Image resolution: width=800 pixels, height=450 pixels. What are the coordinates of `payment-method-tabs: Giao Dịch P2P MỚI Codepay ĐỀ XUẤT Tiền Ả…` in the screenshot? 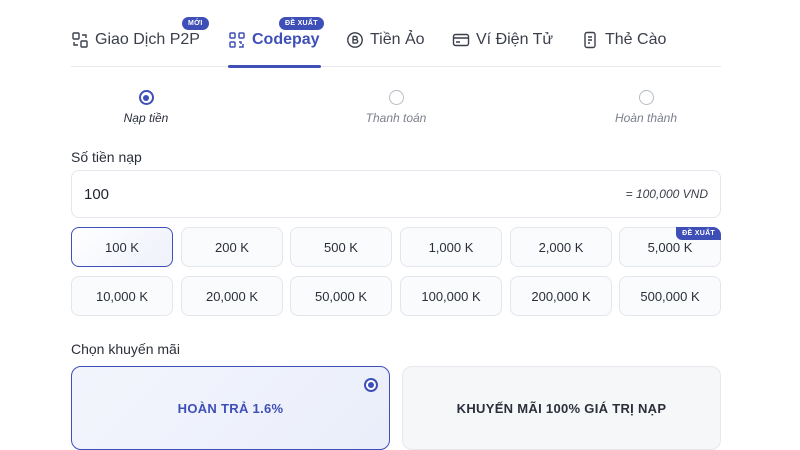 It's located at (396, 34).